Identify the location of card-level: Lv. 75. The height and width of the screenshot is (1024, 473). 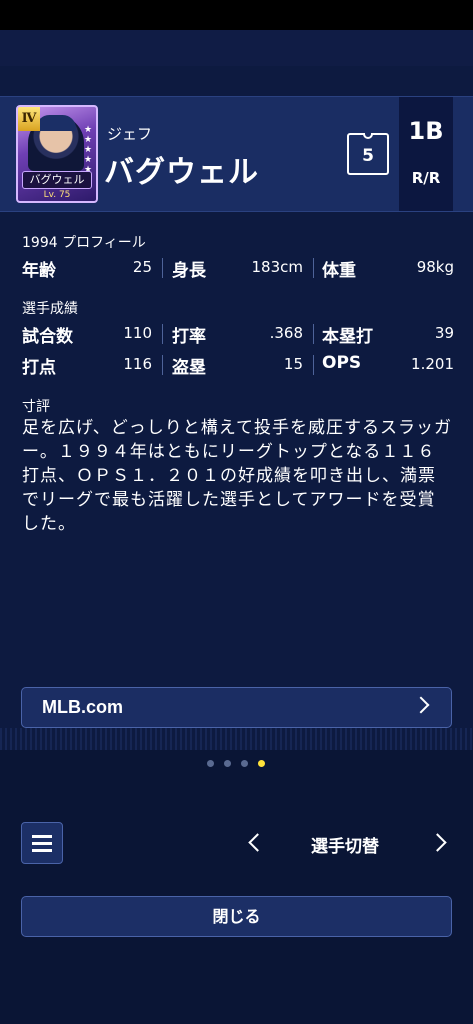
(57, 195).